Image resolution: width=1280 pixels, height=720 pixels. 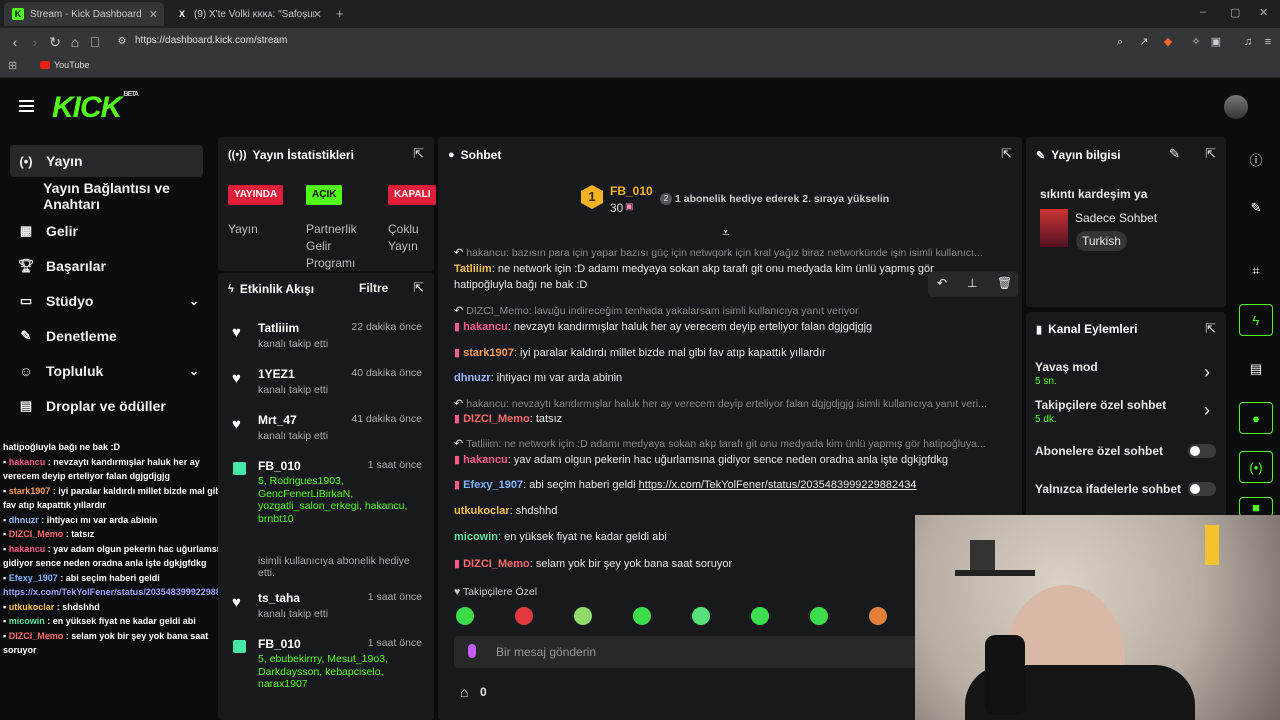 What do you see at coordinates (277, 420) in the screenshot?
I see `activity-user: Mrt_47` at bounding box center [277, 420].